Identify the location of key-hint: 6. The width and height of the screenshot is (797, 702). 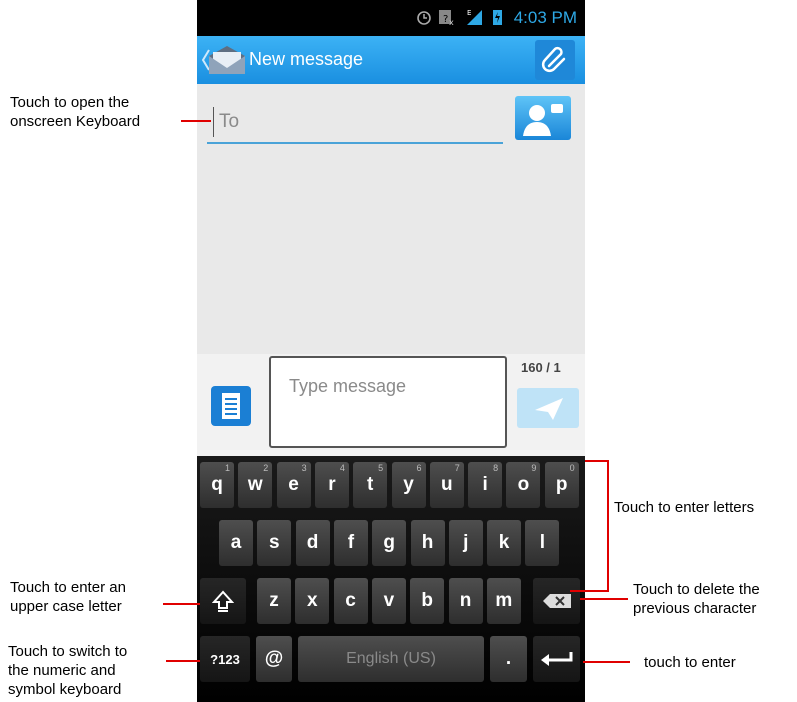
(419, 468).